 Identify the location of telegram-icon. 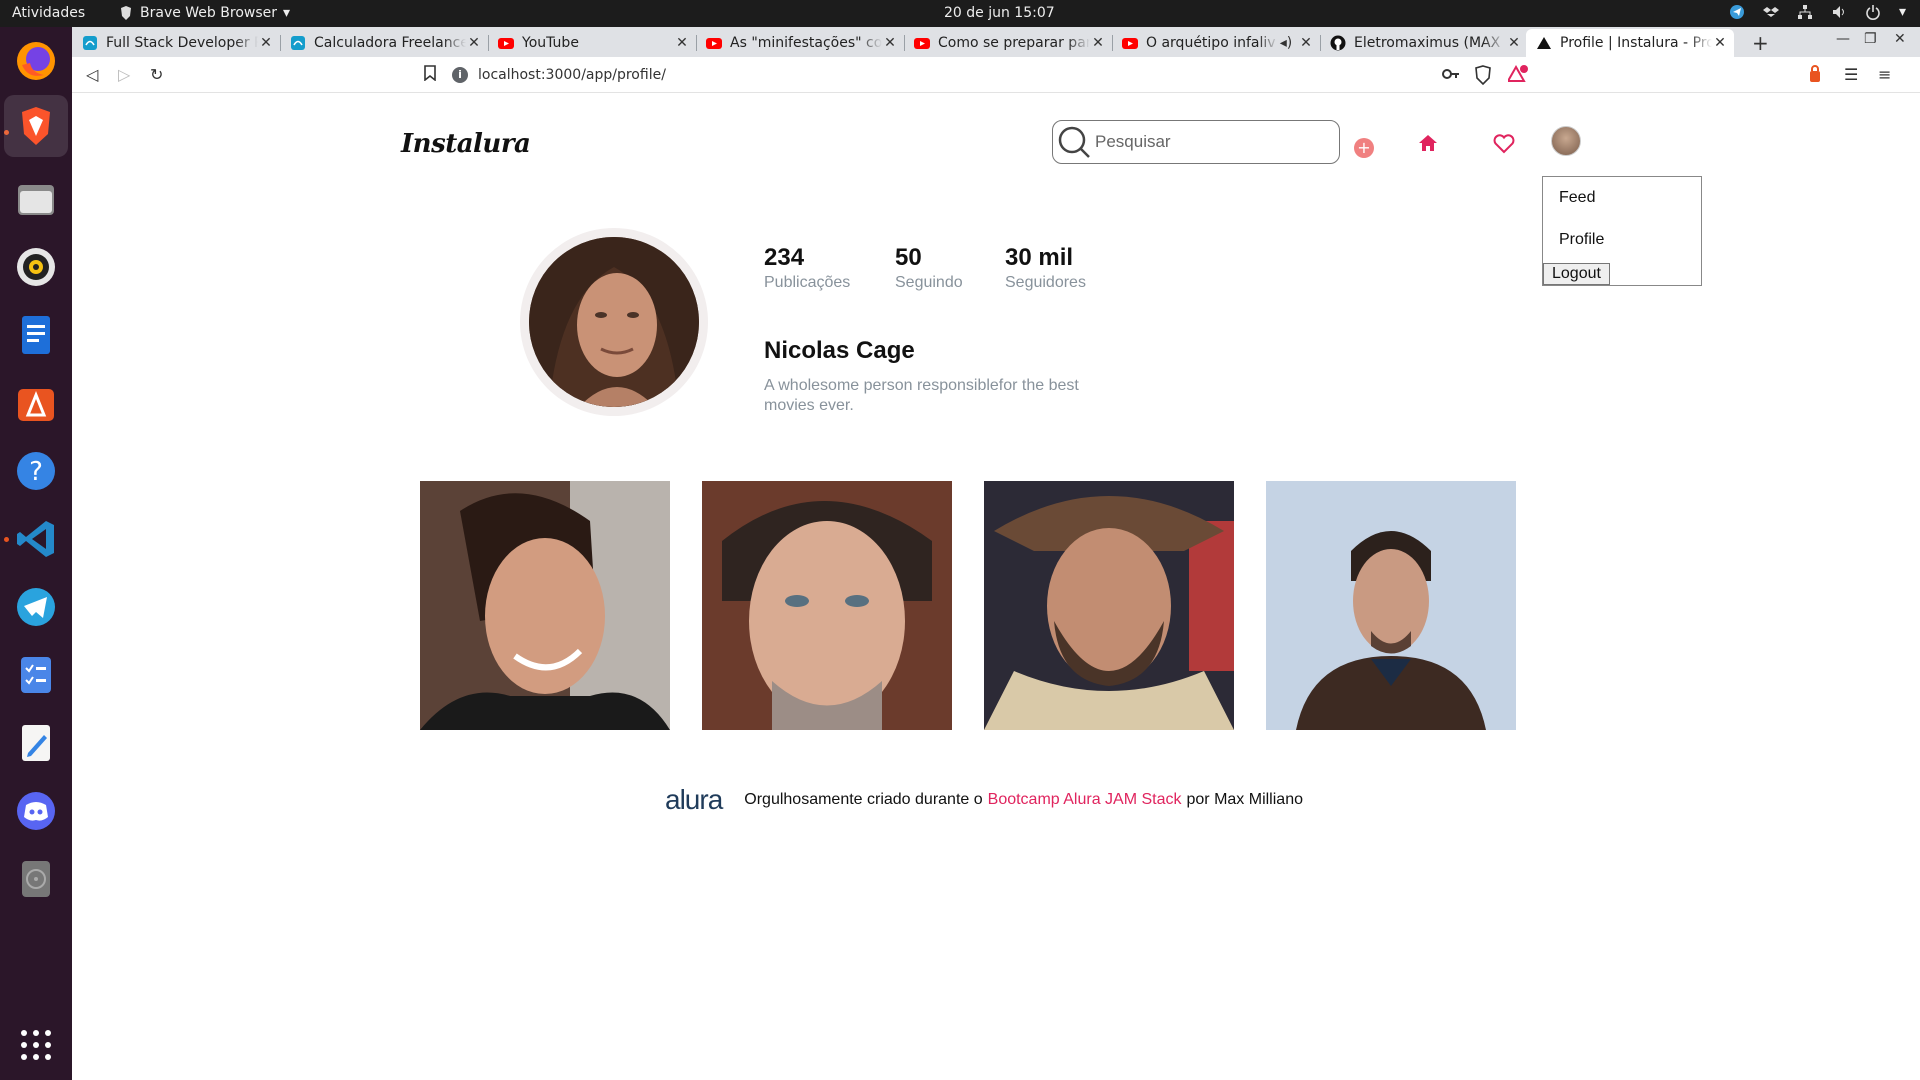
(36, 607).